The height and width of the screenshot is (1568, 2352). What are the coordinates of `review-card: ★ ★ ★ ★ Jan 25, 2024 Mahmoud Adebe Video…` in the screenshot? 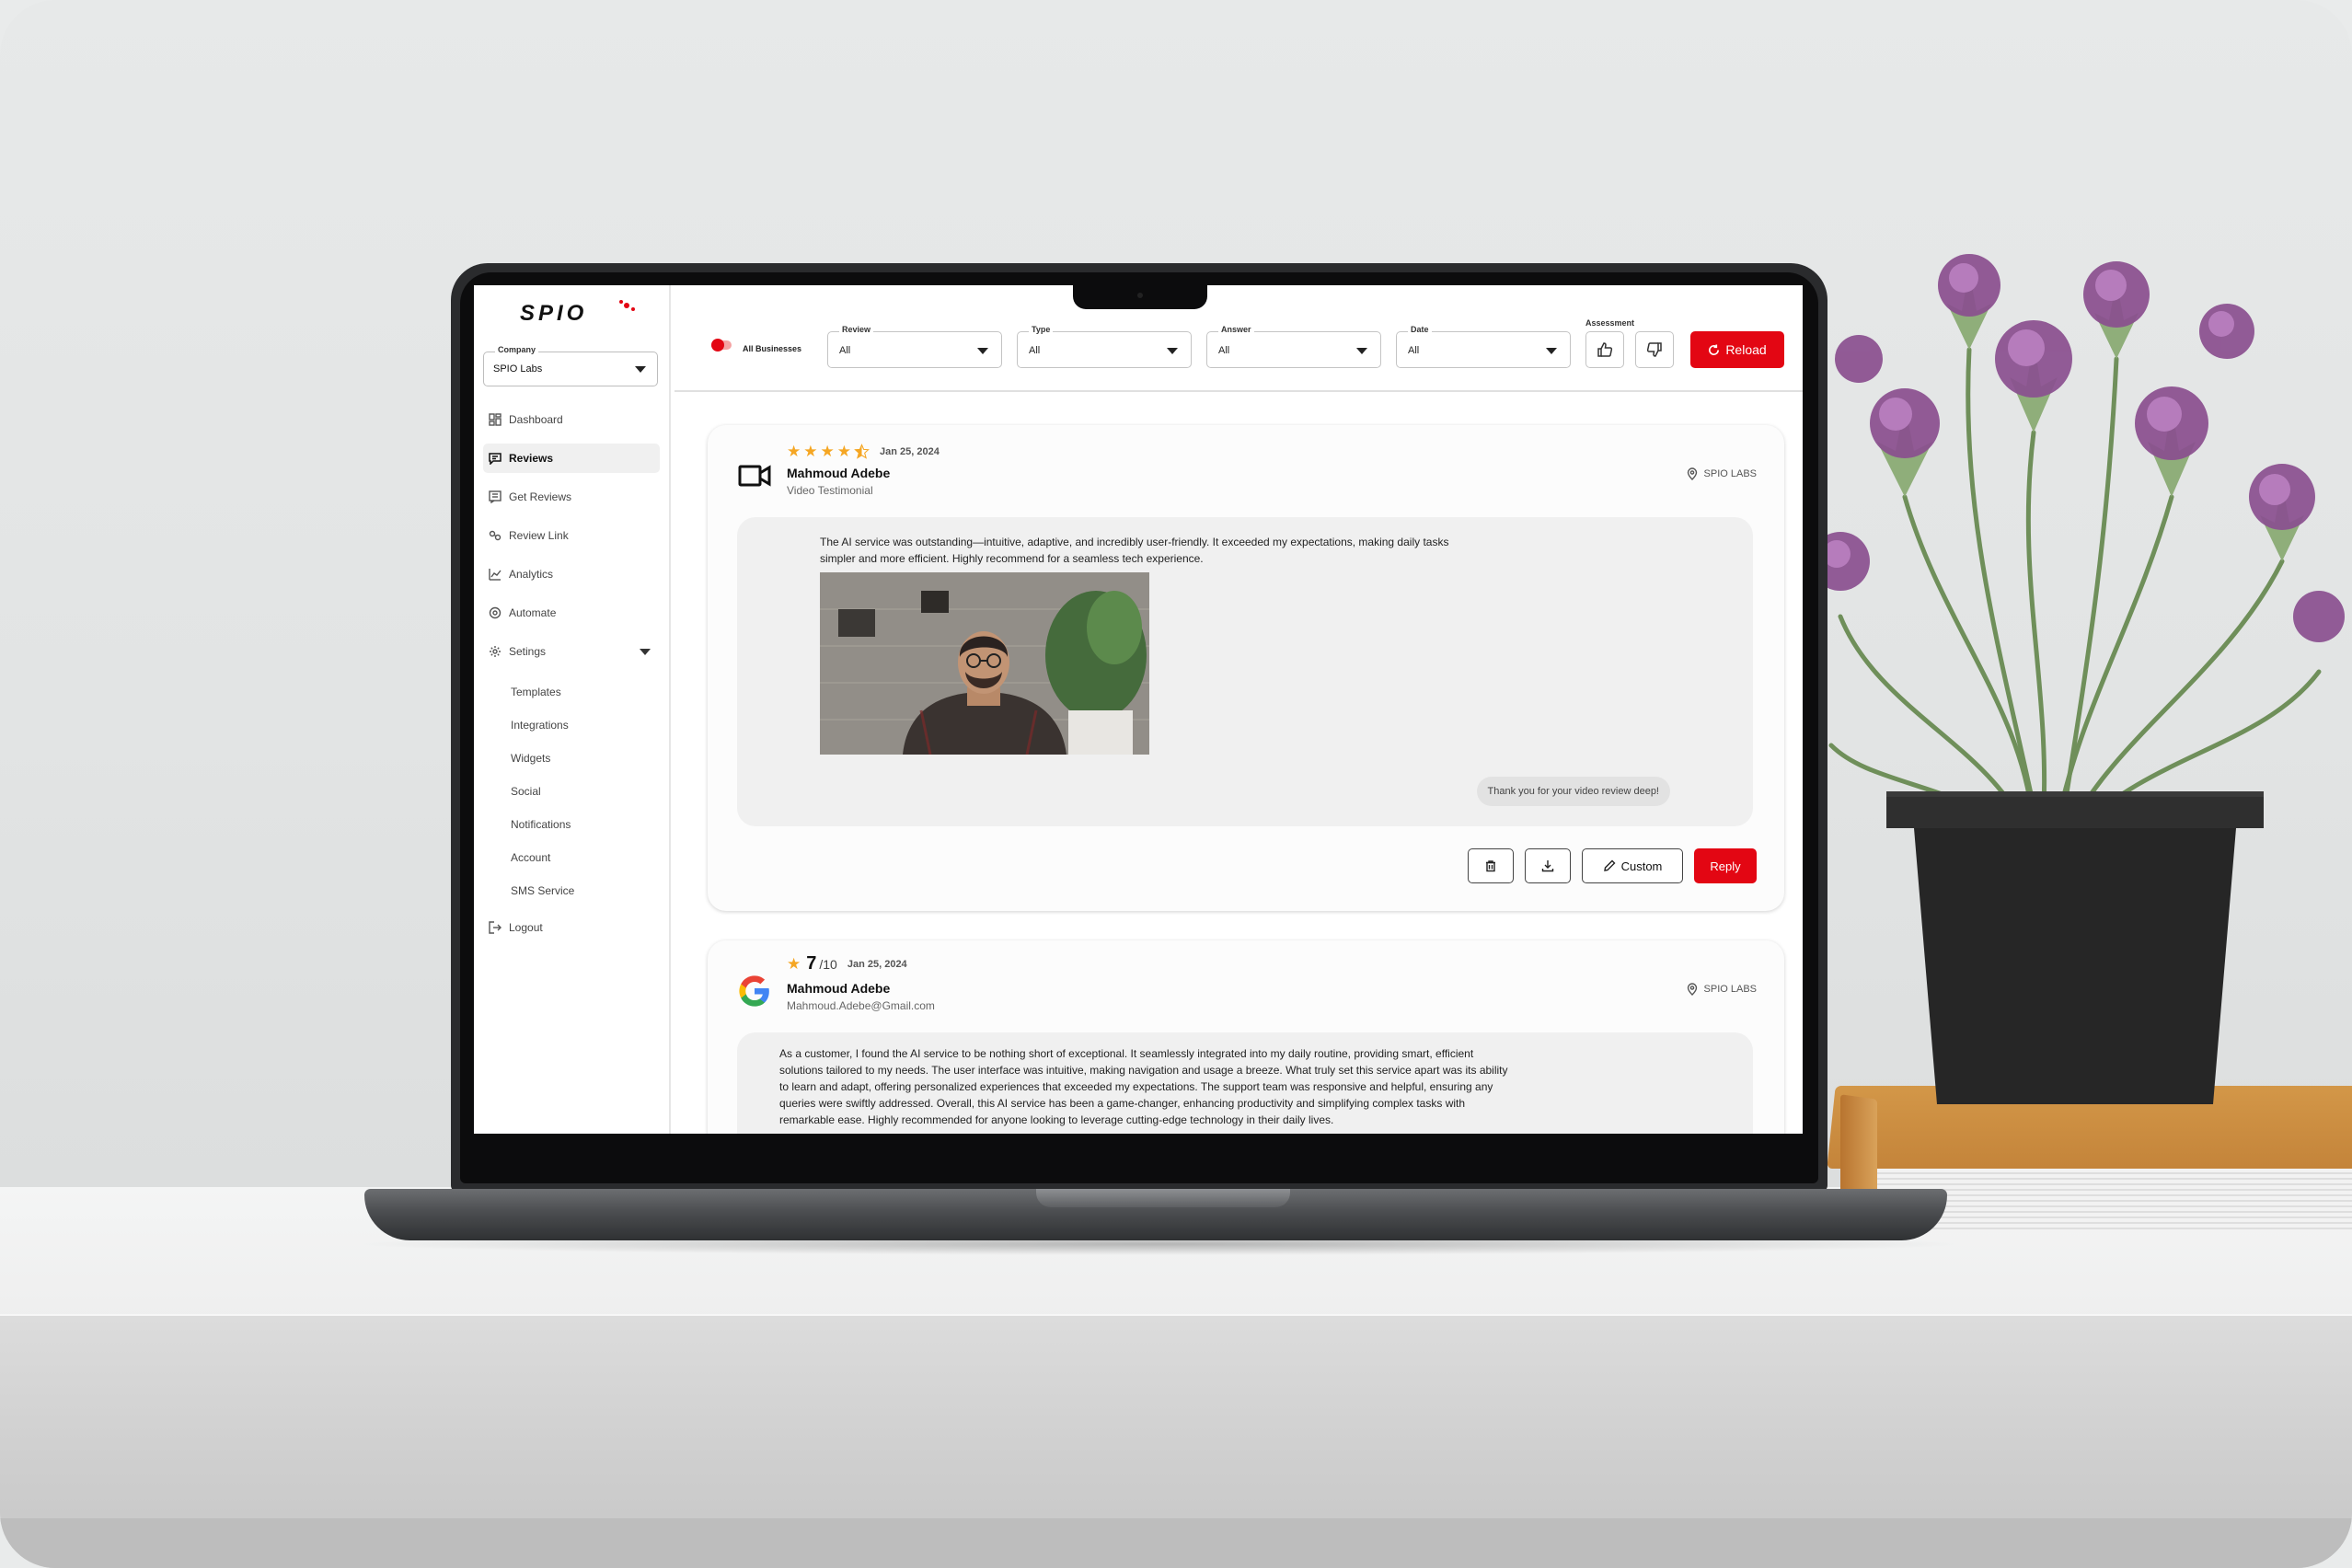 It's located at (1246, 668).